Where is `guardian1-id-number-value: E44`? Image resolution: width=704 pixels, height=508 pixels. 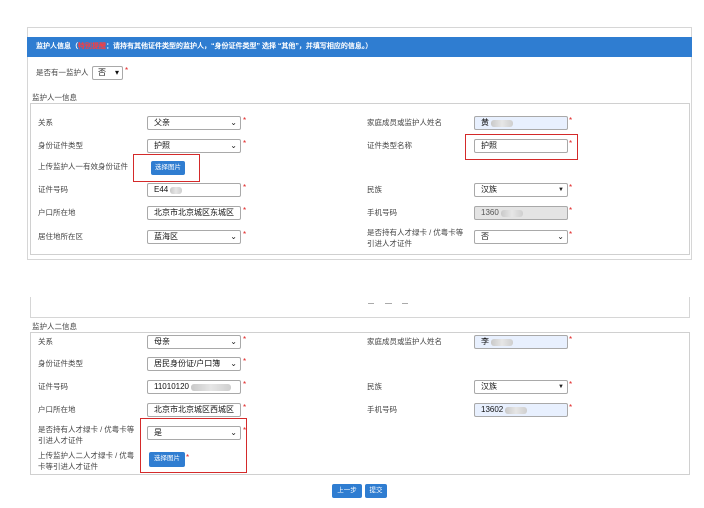
guardian1-id-number-value: E44 is located at coordinates (161, 189).